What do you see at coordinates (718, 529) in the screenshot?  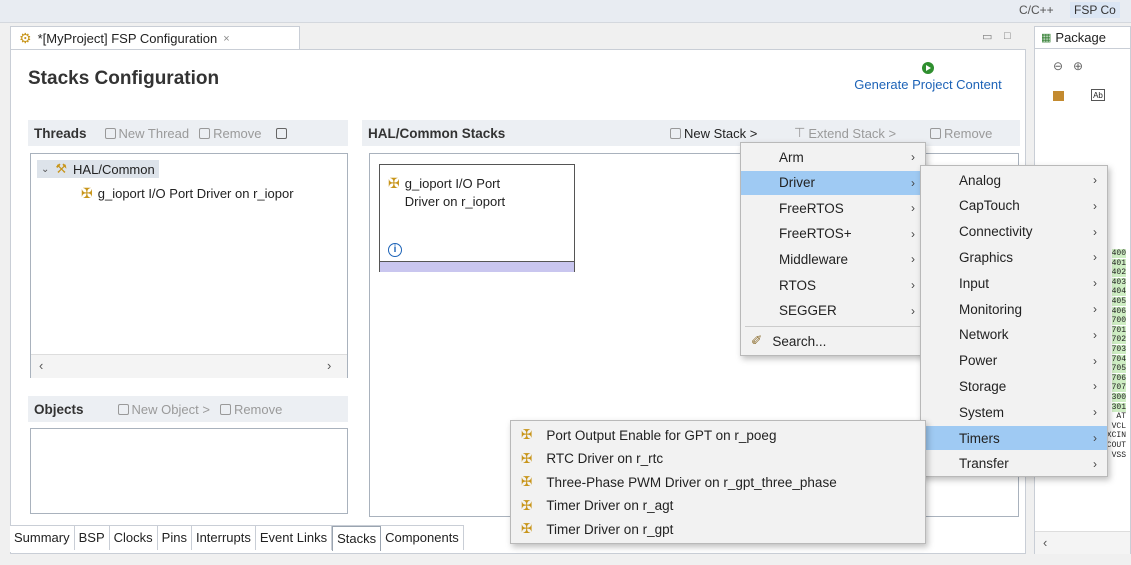 I see `menu-item-timer-driver-on-r-gpt: ✠ Timer Driver on r_gpt` at bounding box center [718, 529].